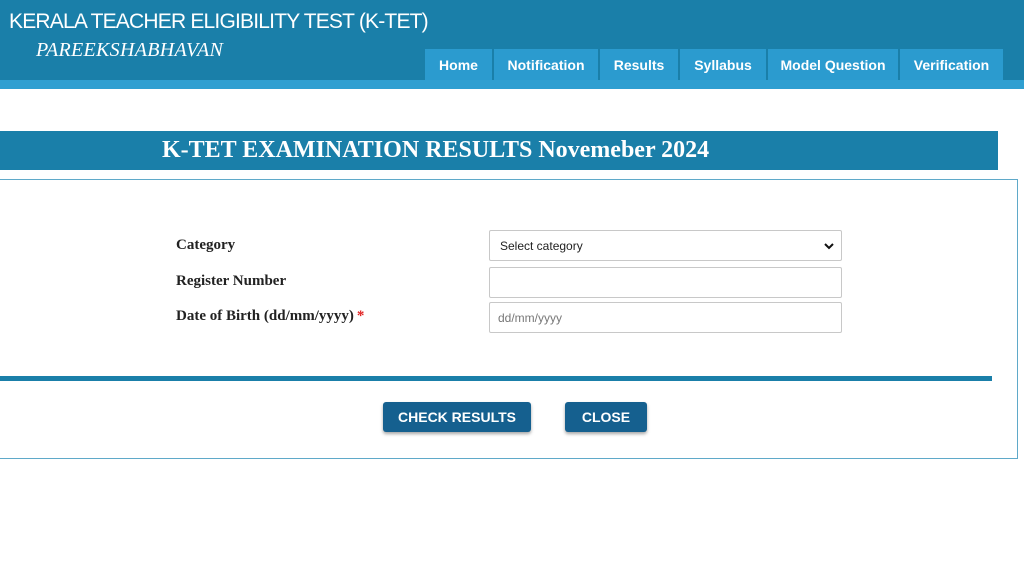  What do you see at coordinates (360, 316) in the screenshot?
I see `required-asterisk: *` at bounding box center [360, 316].